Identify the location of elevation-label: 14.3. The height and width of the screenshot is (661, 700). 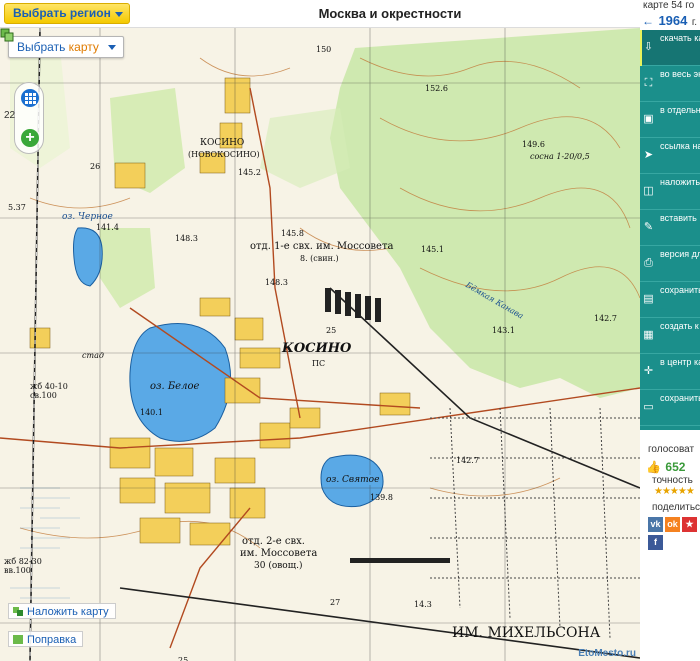
(423, 604).